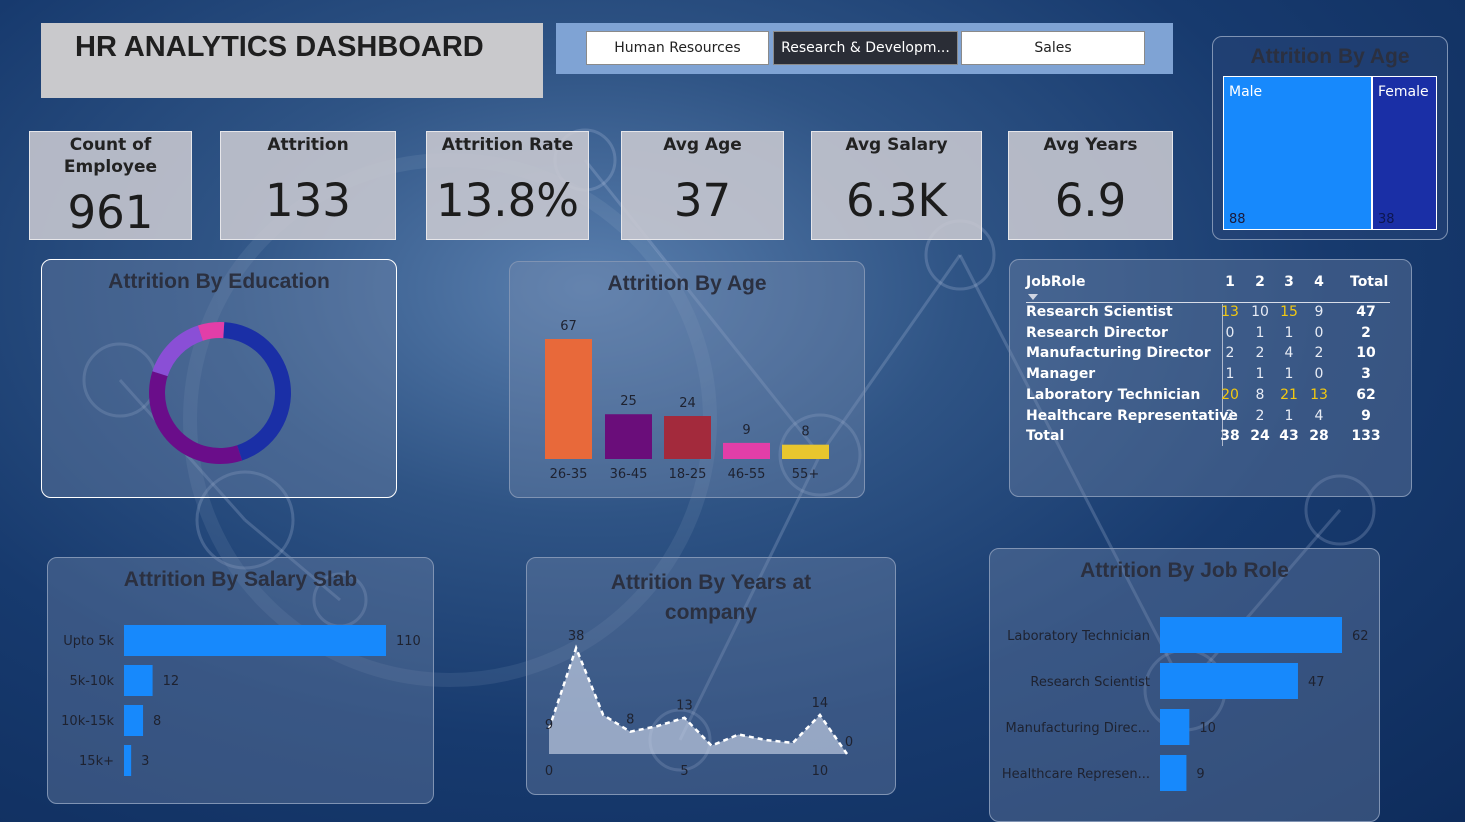 The image size is (1465, 822). What do you see at coordinates (687, 403) in the screenshot?
I see `bar-value-label: 24` at bounding box center [687, 403].